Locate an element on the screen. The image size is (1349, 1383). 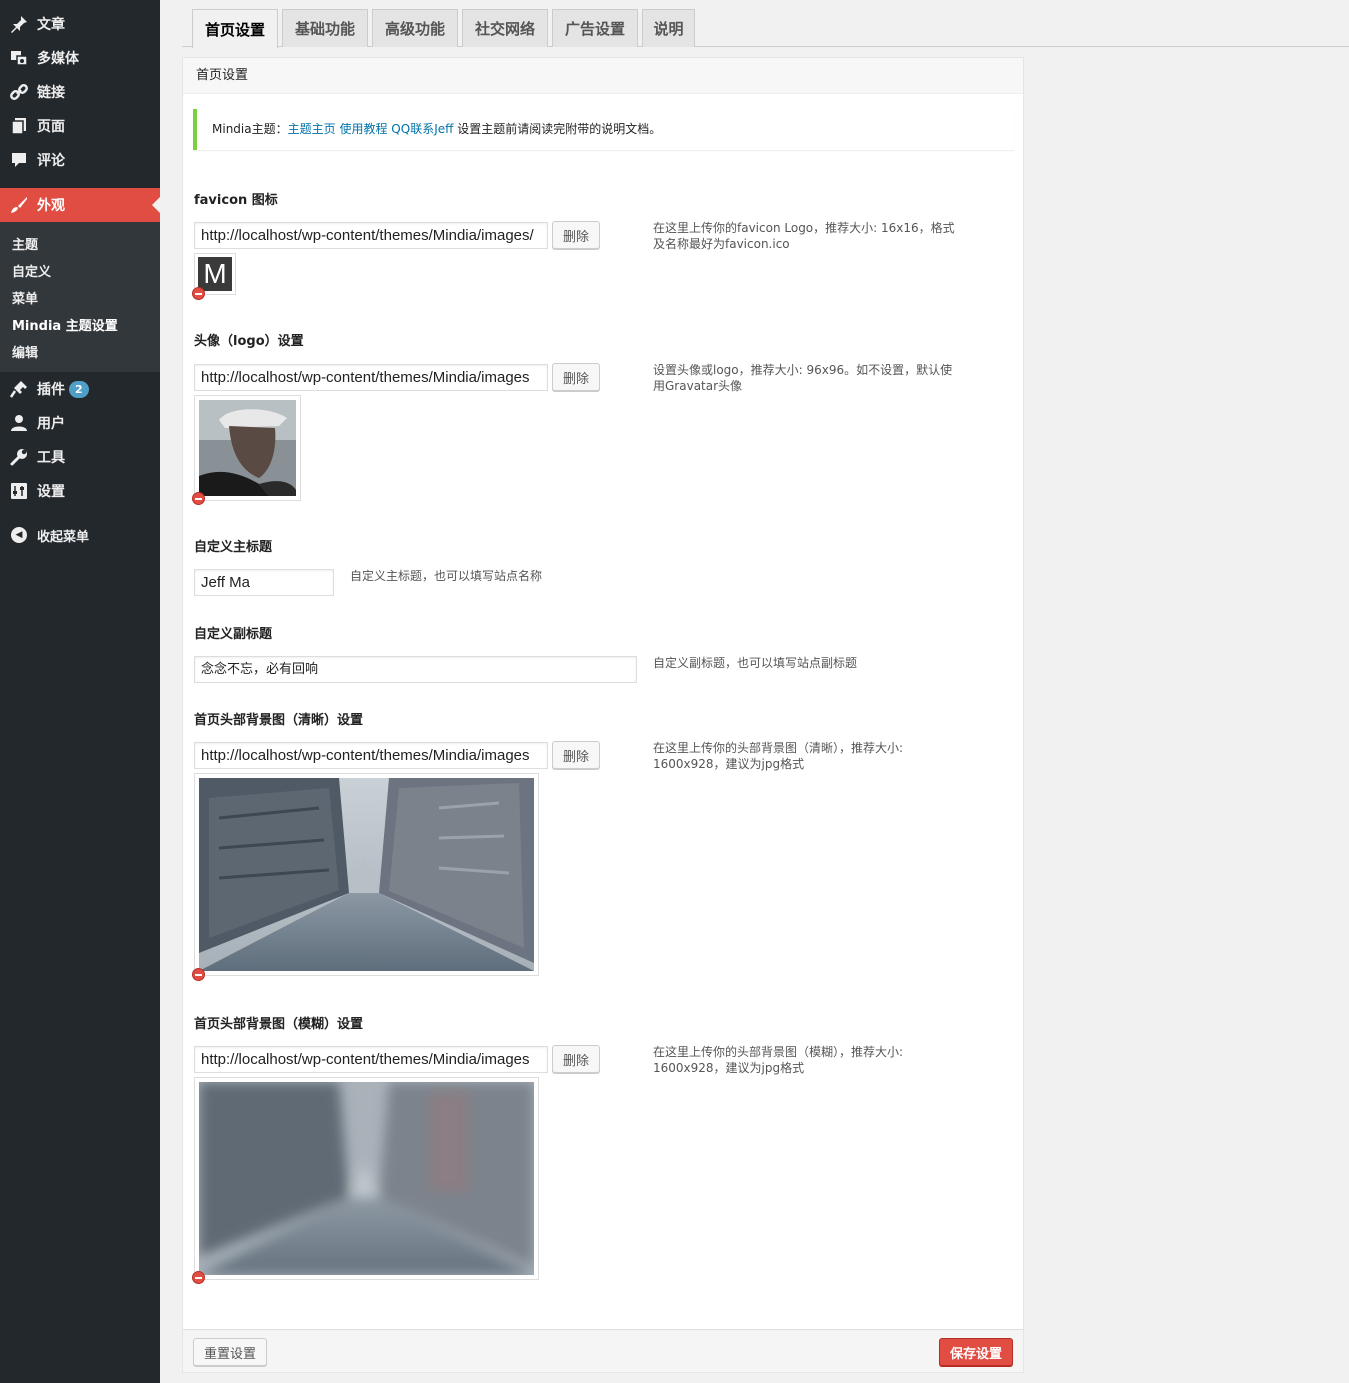
pin-icon is located at coordinates (19, 24).